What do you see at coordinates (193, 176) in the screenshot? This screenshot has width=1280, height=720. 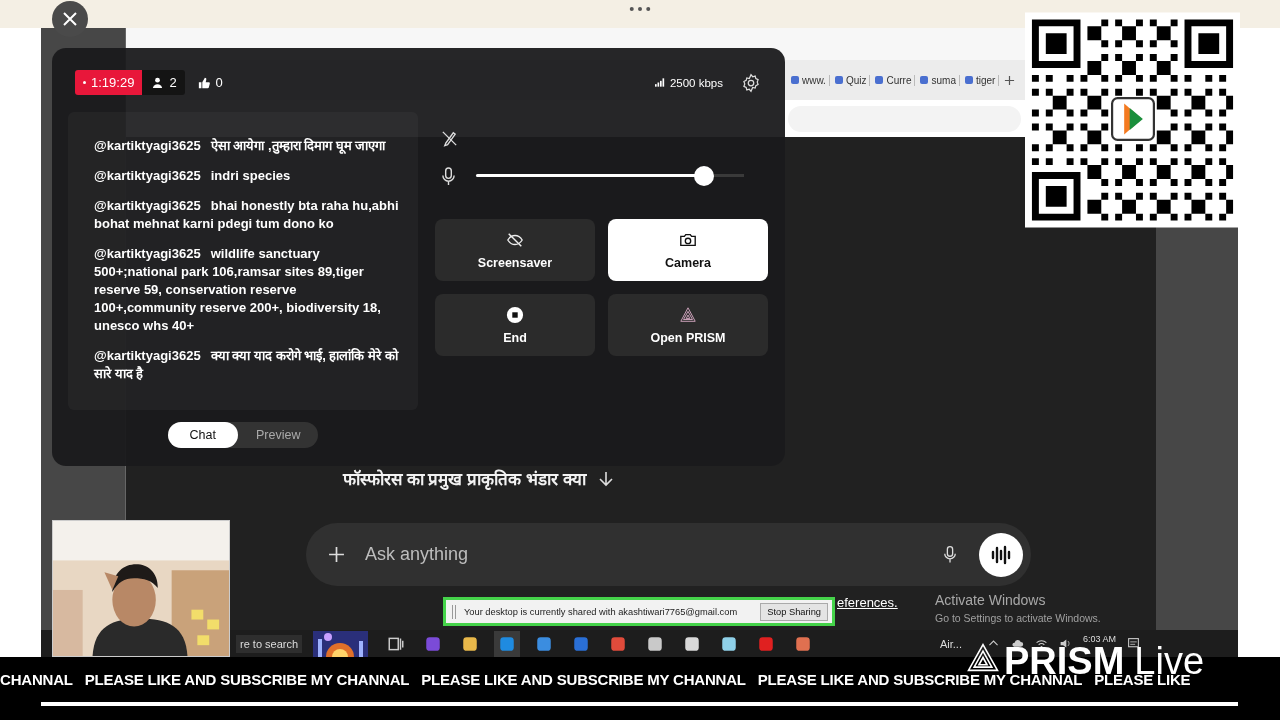 I see `chat-message: @kartiktyagi3625 indri species` at bounding box center [193, 176].